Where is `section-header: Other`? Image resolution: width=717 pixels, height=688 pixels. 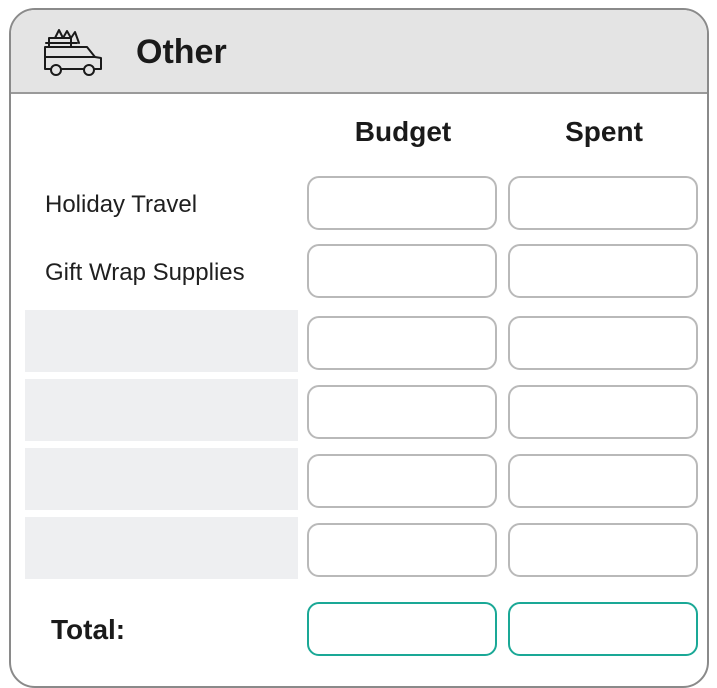
section-header: Other is located at coordinates (359, 52).